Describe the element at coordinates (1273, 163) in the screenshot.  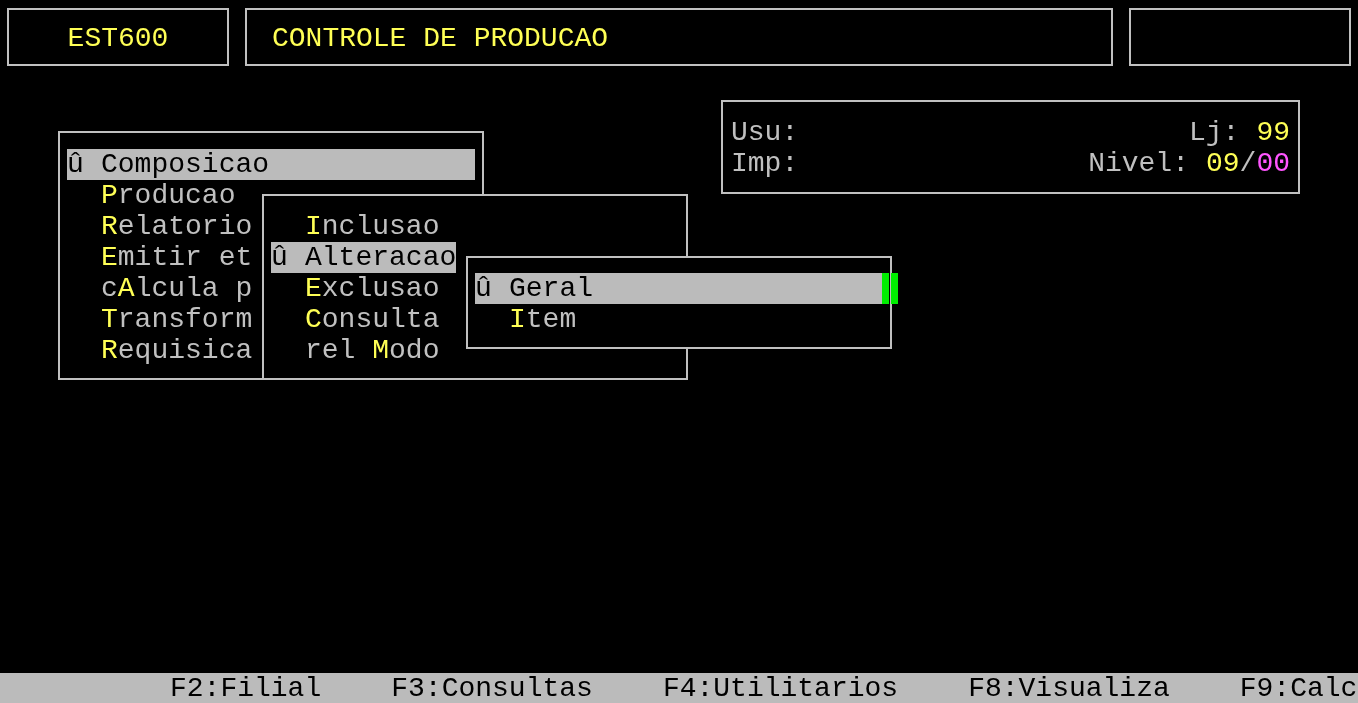
I see `level-max: 00` at that location.